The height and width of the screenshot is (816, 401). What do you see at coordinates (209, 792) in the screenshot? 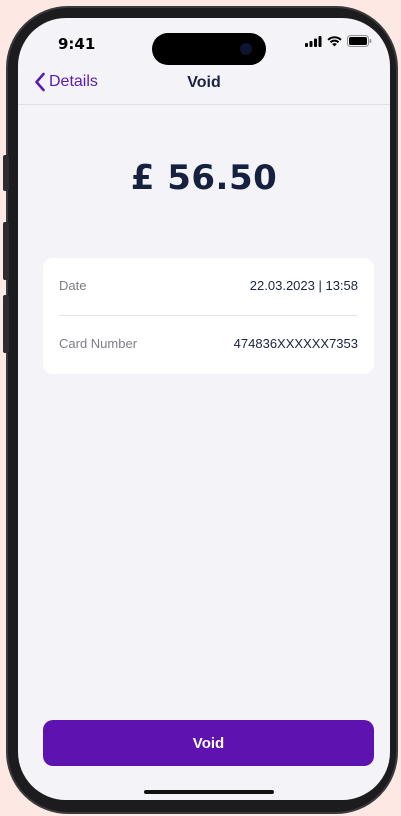
I see `home-indicator` at bounding box center [209, 792].